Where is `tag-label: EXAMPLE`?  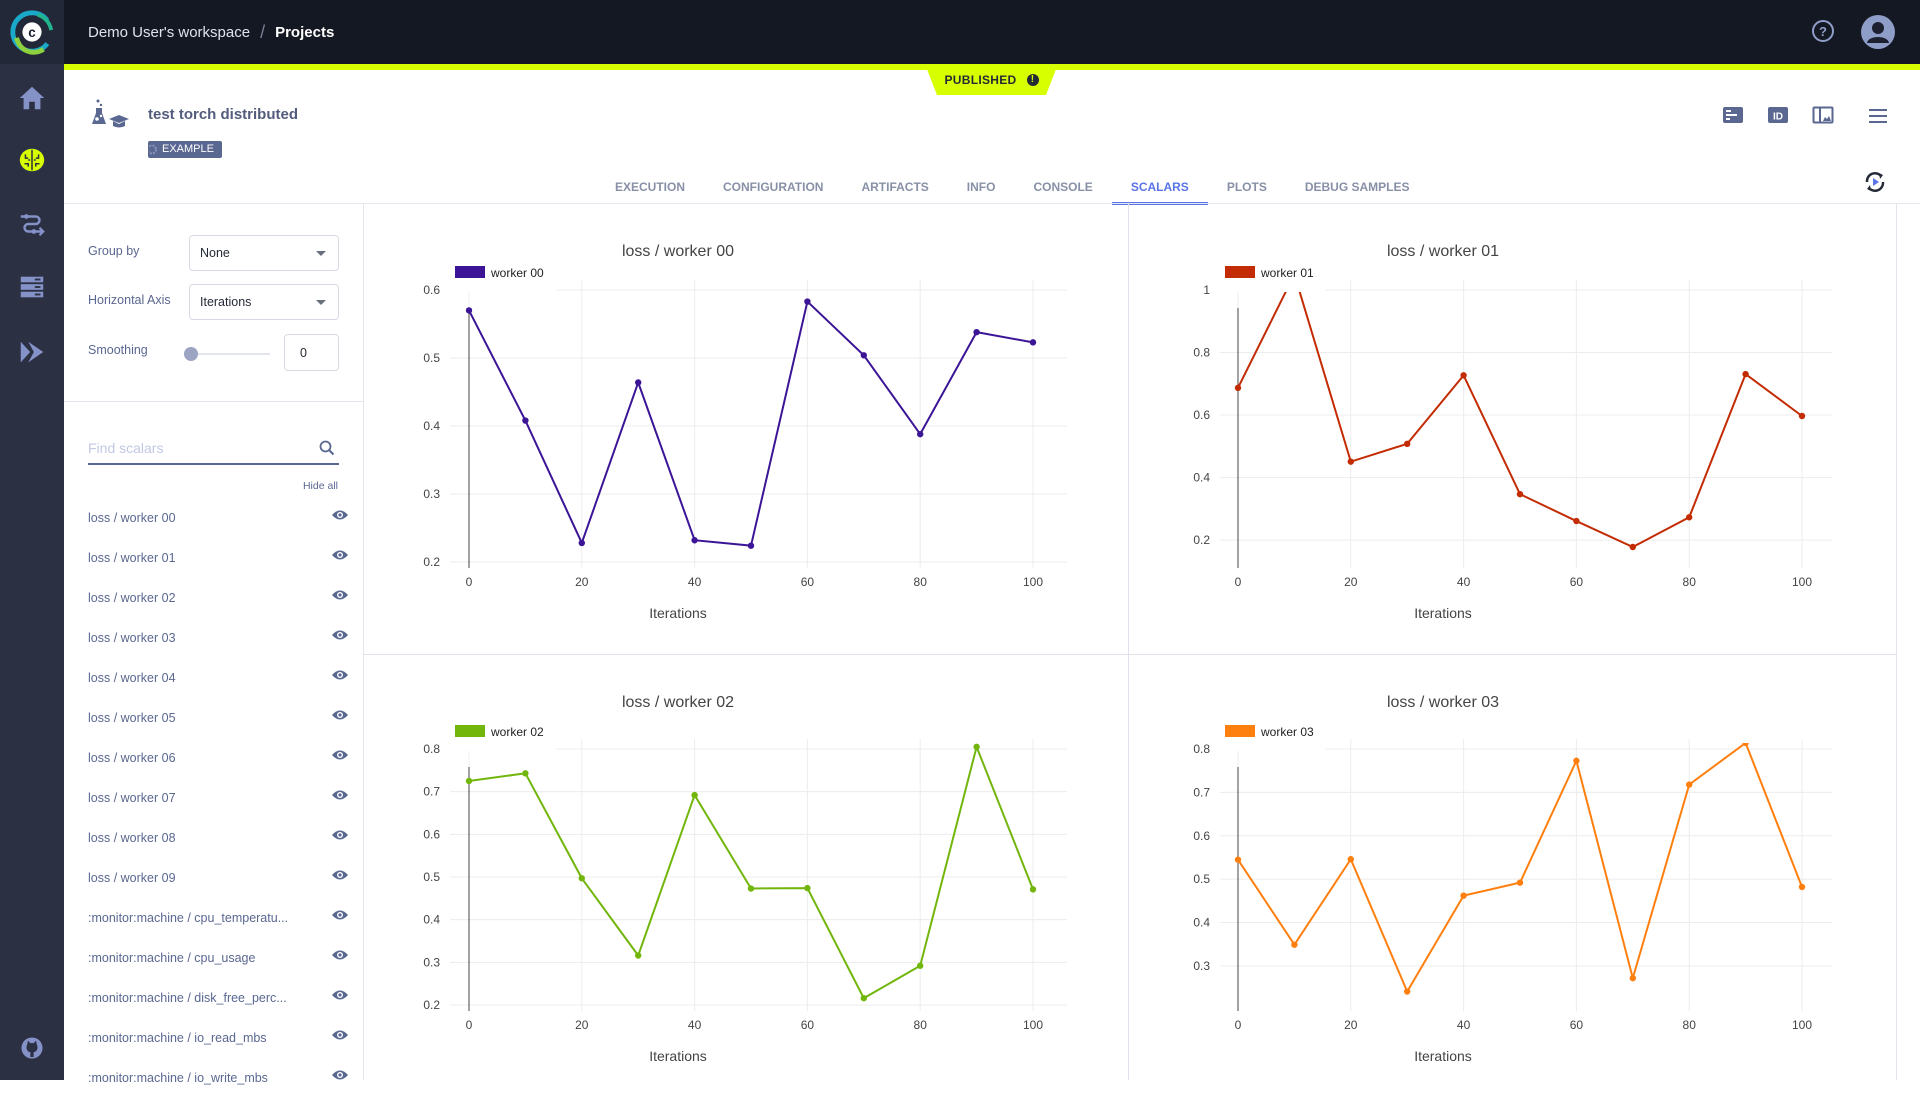 tag-label: EXAMPLE is located at coordinates (188, 149).